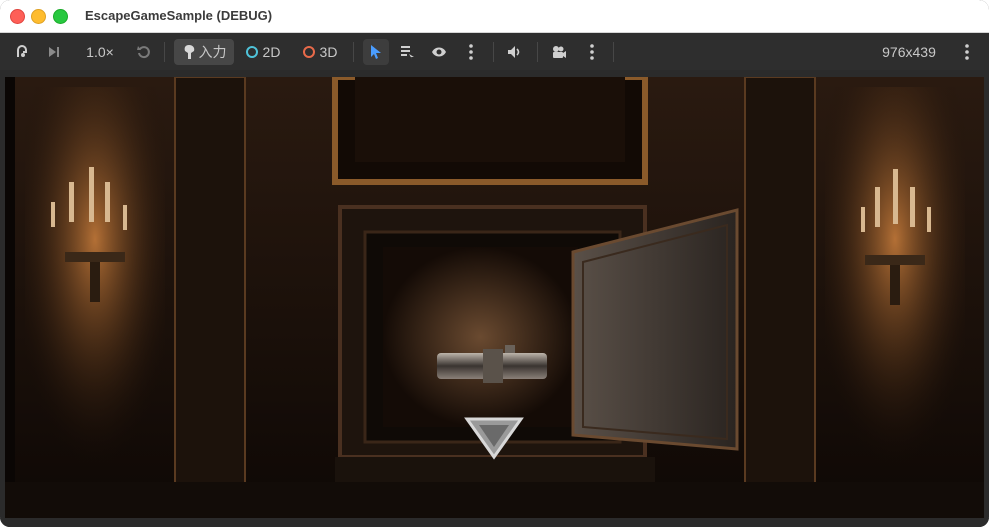  I want to click on step-frame-button, so click(54, 52).